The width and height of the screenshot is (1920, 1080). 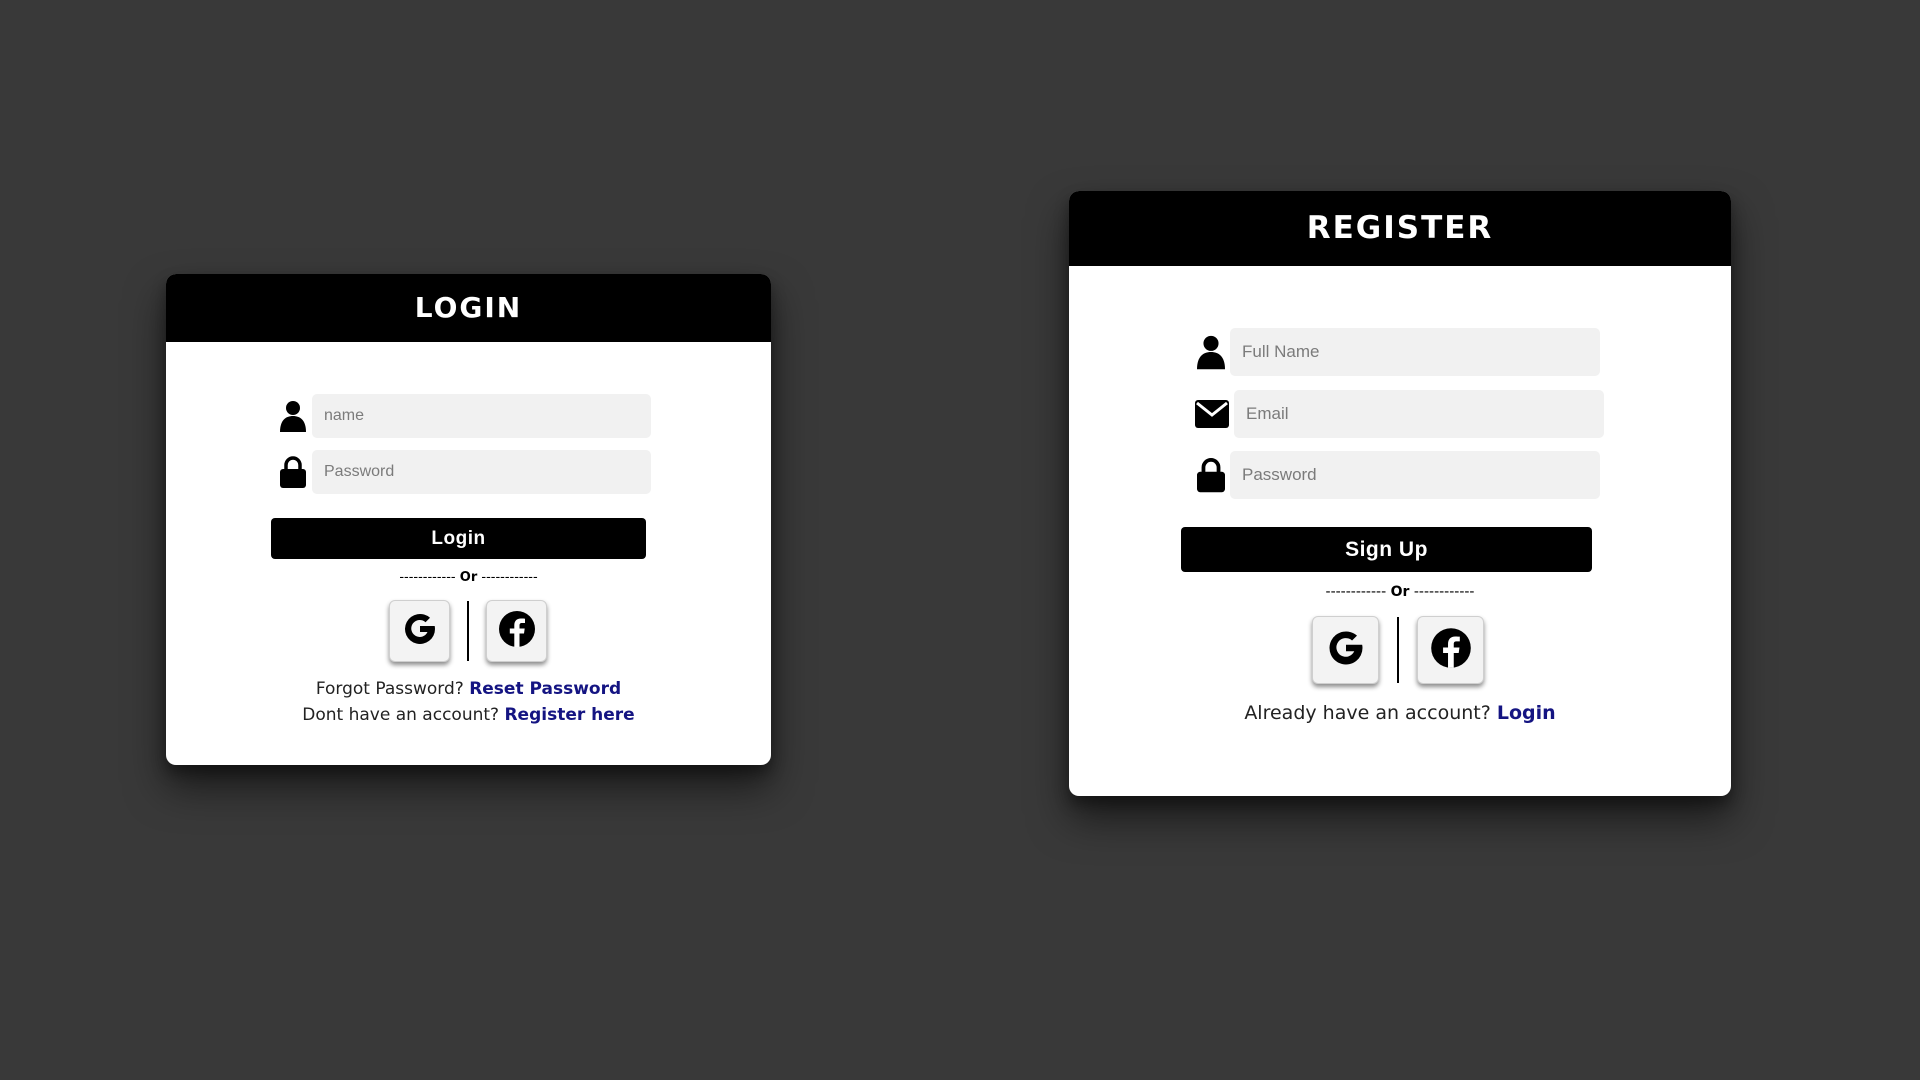 I want to click on facebook-signup-button, so click(x=1450, y=650).